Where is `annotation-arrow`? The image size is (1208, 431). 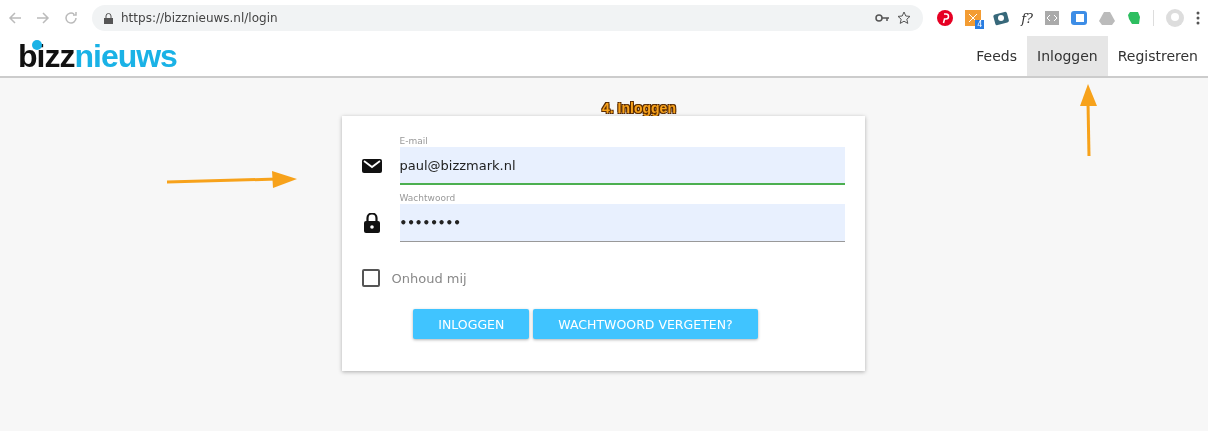
annotation-arrow is located at coordinates (1089, 120).